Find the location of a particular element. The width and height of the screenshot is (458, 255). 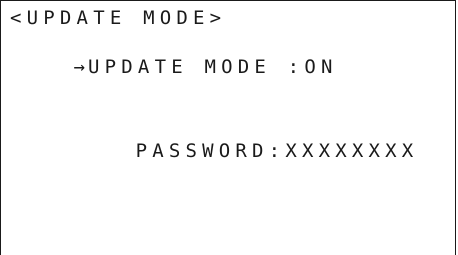

password-label: PASSWORD: is located at coordinates (210, 151).